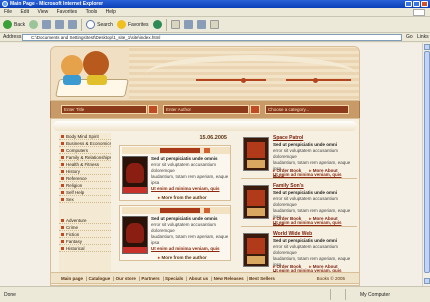 The height and width of the screenshot is (302, 430). I want to click on address-label: Address, so click(12, 37).